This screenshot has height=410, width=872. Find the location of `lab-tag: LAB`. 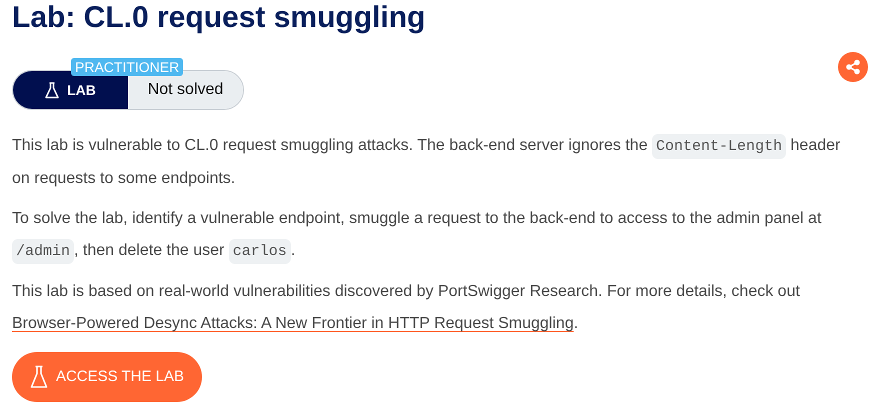

lab-tag: LAB is located at coordinates (70, 90).